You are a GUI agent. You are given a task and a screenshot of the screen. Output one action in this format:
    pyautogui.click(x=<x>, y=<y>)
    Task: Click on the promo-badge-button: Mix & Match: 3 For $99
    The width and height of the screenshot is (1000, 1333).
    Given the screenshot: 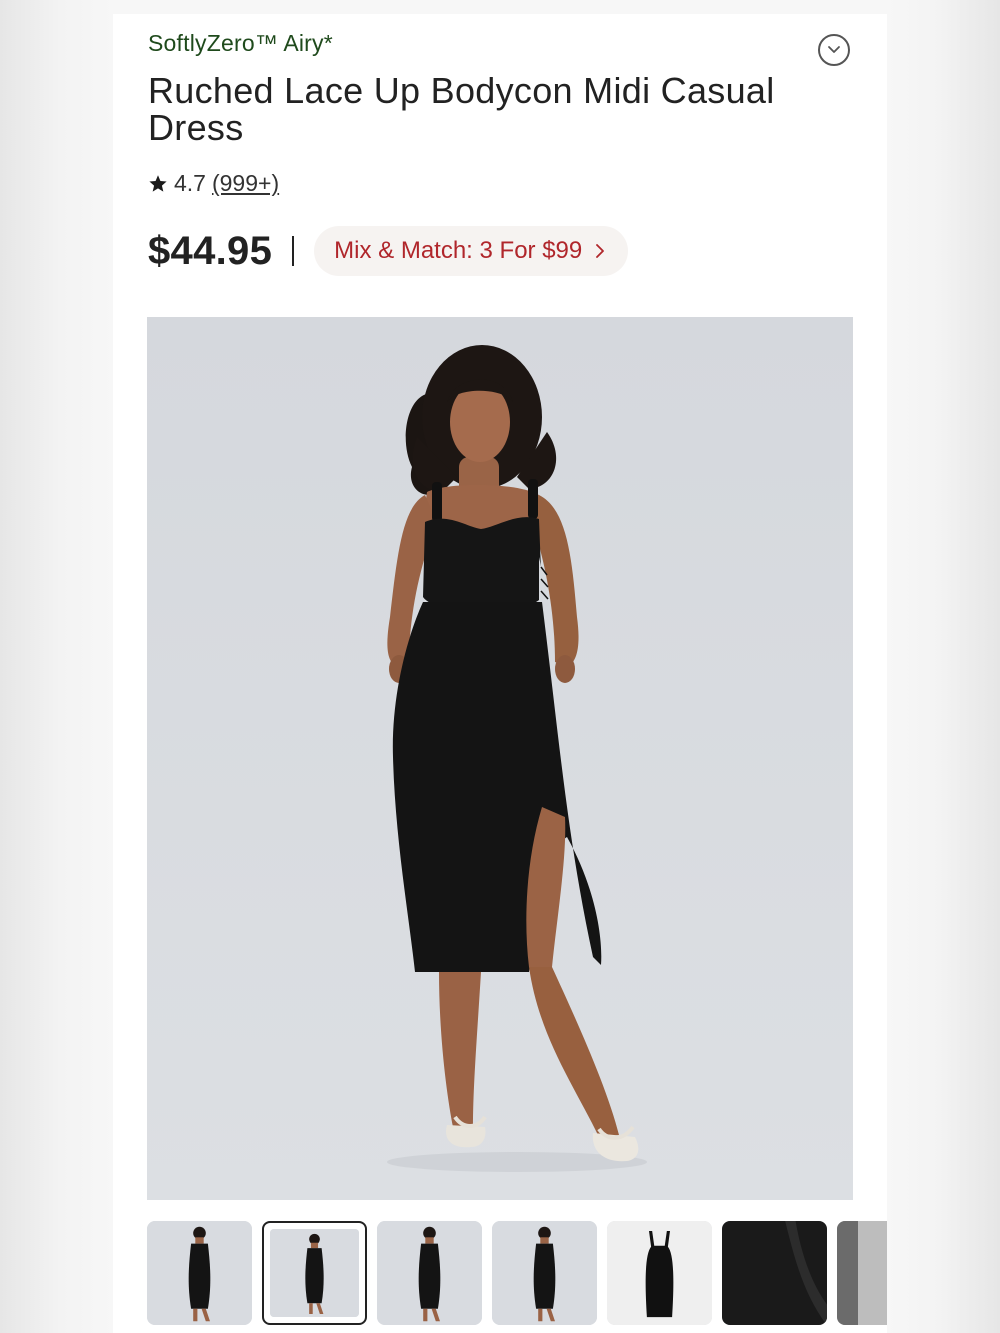 What is the action you would take?
    pyautogui.click(x=471, y=251)
    